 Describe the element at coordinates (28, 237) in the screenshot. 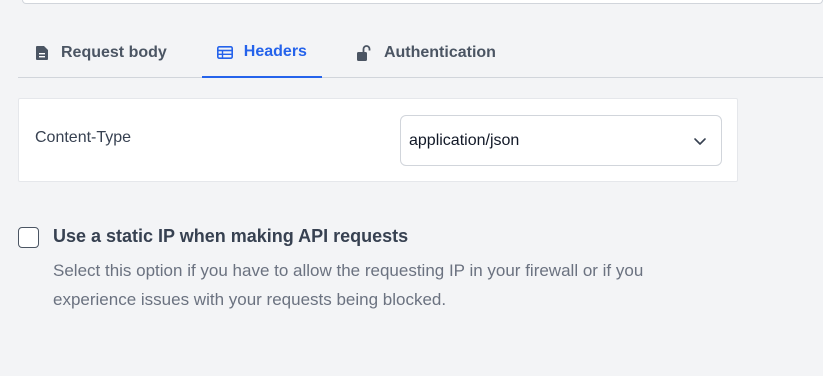

I see `static-ip-checkbox` at that location.